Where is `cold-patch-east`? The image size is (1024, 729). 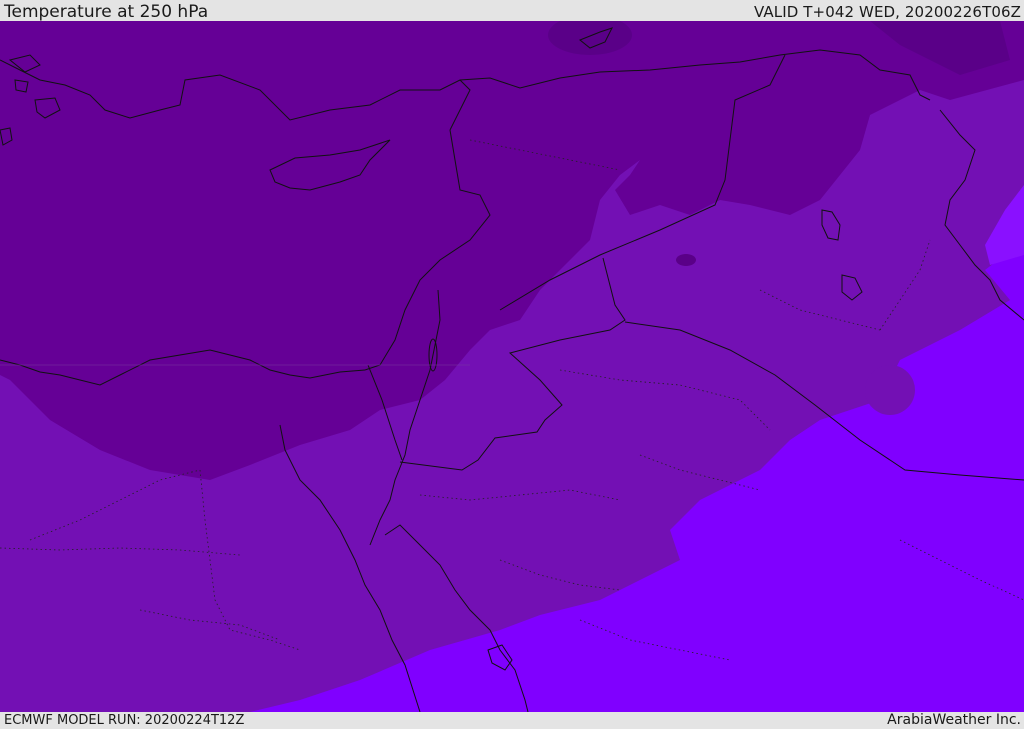 cold-patch-east is located at coordinates (890, 390).